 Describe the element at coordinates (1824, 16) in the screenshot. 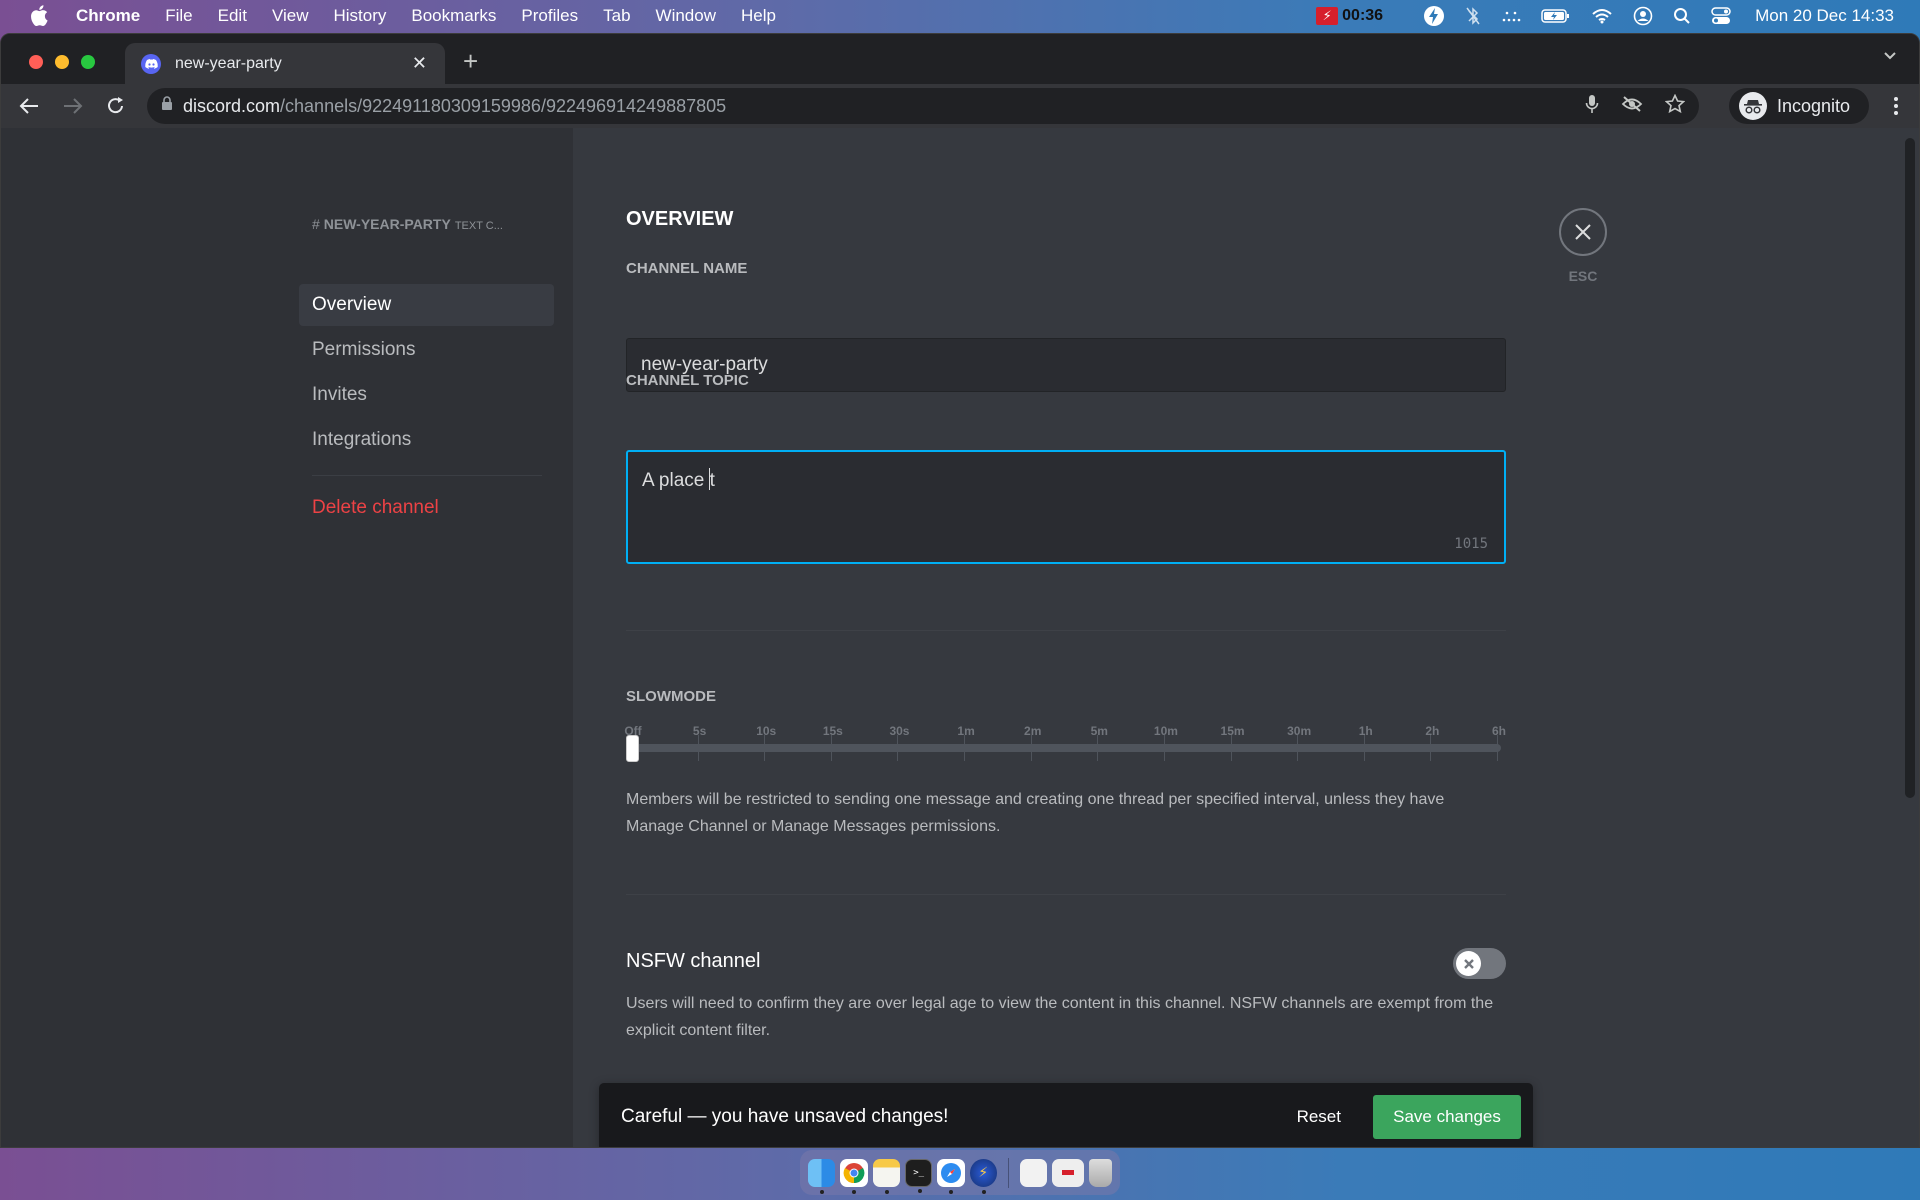

I see `menubar-clock: Mon 20 Dec 14:33` at that location.